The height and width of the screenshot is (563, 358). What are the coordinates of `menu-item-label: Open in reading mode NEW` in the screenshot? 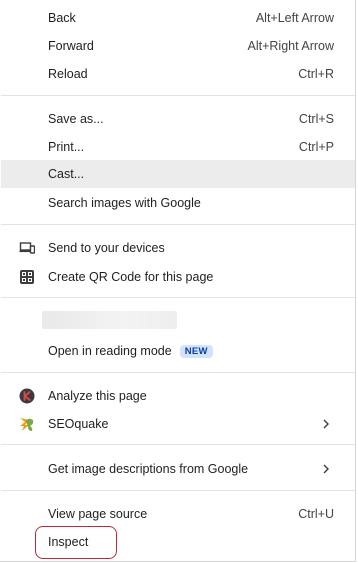 It's located at (130, 351).